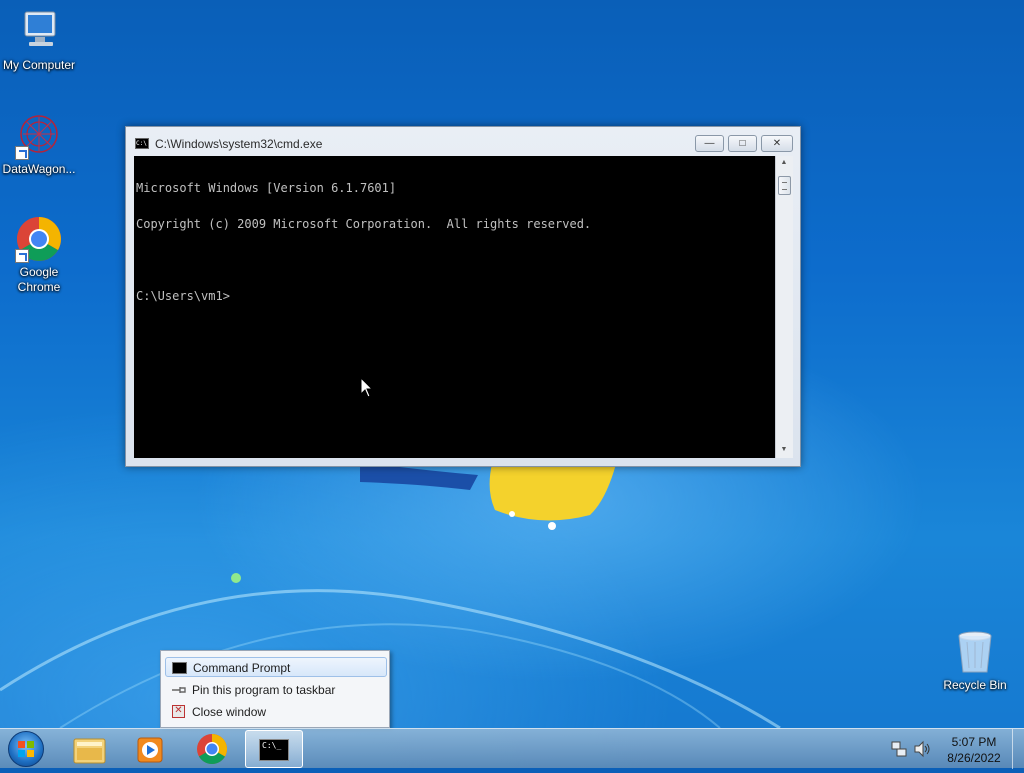  Describe the element at coordinates (974, 758) in the screenshot. I see `clock-date: 8/26/2022` at that location.